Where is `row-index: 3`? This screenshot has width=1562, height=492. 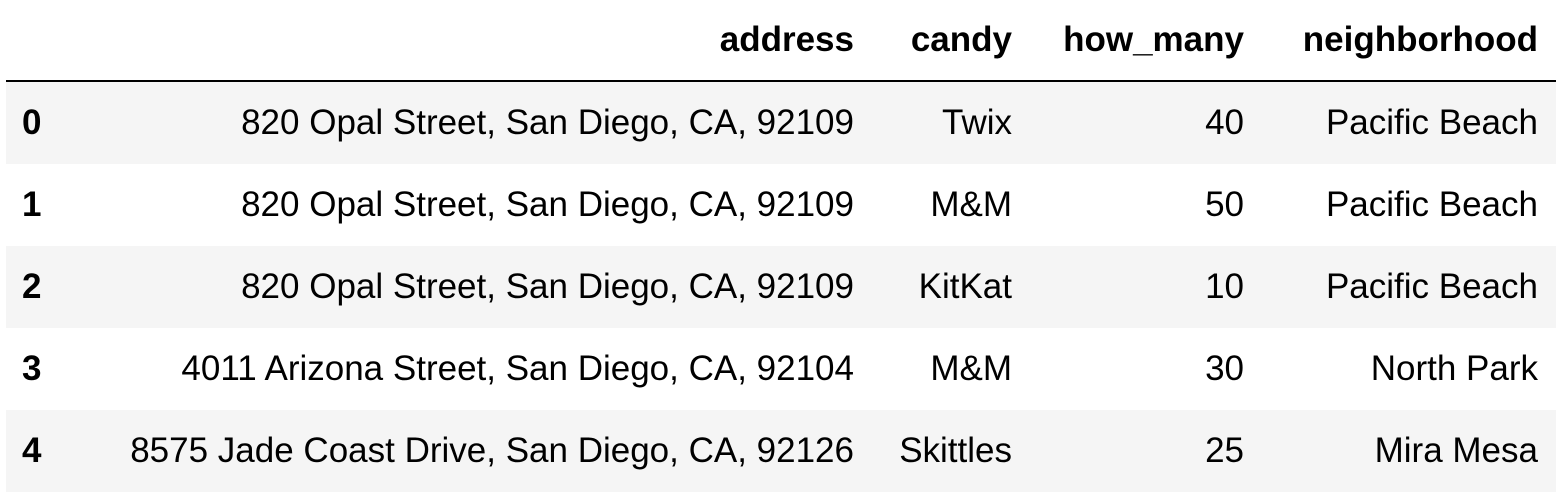
row-index: 3 is located at coordinates (35, 369).